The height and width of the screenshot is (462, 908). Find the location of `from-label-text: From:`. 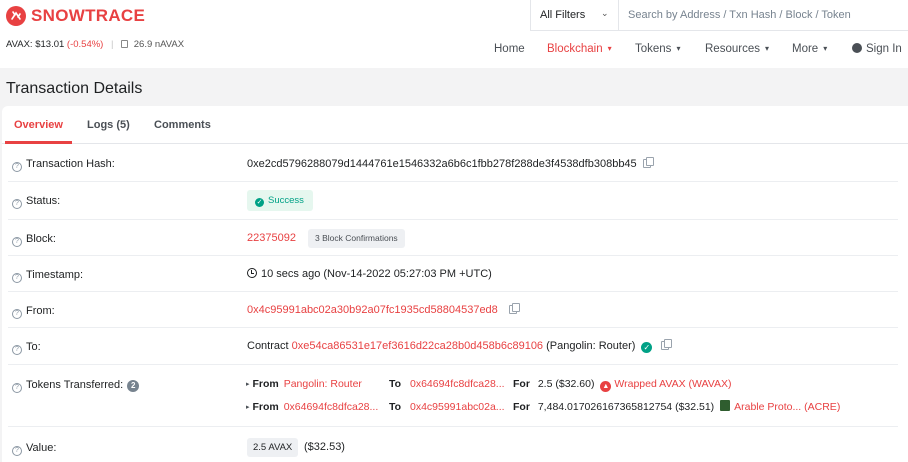

from-label-text: From: is located at coordinates (40, 311).